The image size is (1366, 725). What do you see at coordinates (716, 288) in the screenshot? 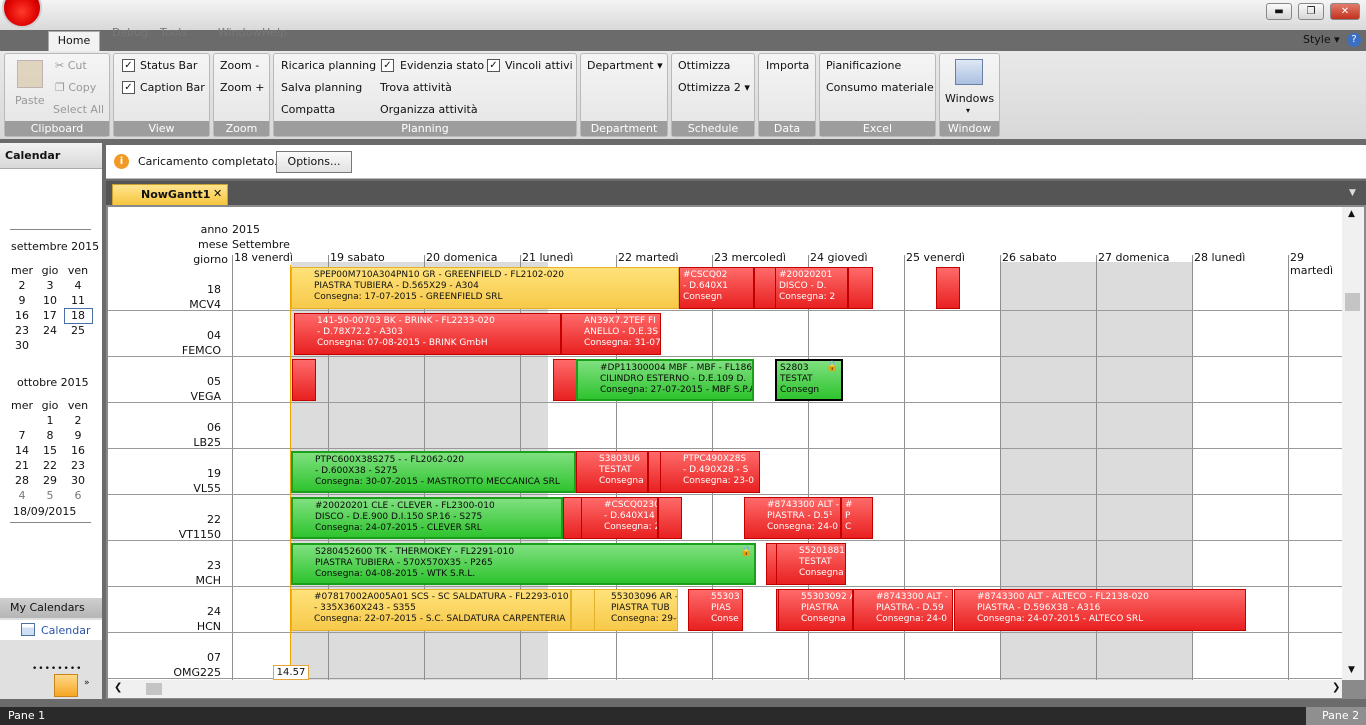
I see `task-bar: #CSCQ02- D.640X1 Consegn` at bounding box center [716, 288].